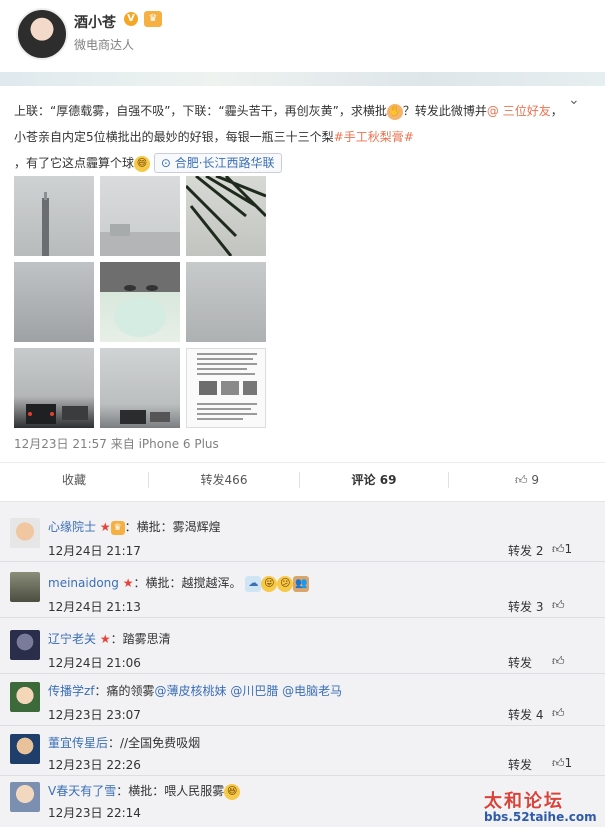  What do you see at coordinates (224, 163) in the screenshot?
I see `location-label: 合肥·长江西路华联` at bounding box center [224, 163].